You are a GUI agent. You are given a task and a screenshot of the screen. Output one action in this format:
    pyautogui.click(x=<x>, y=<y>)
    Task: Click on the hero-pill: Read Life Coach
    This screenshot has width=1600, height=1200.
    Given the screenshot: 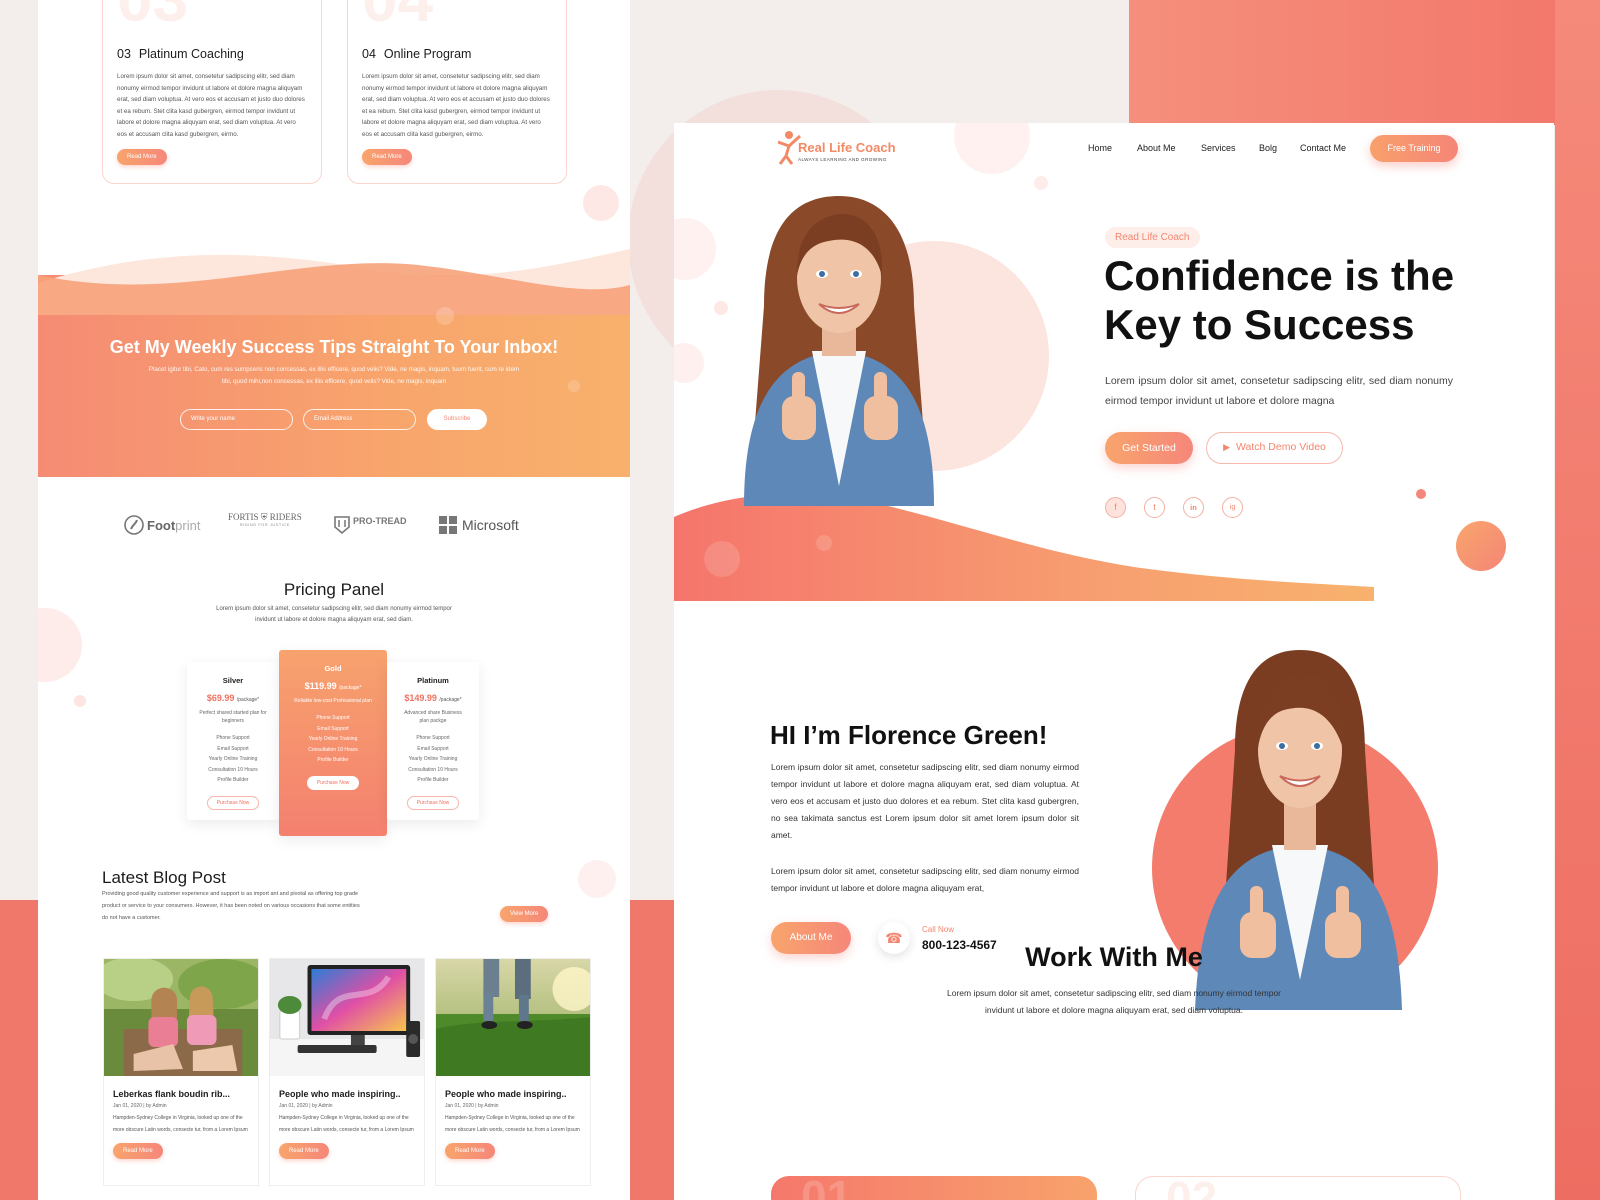 What is the action you would take?
    pyautogui.click(x=1152, y=237)
    